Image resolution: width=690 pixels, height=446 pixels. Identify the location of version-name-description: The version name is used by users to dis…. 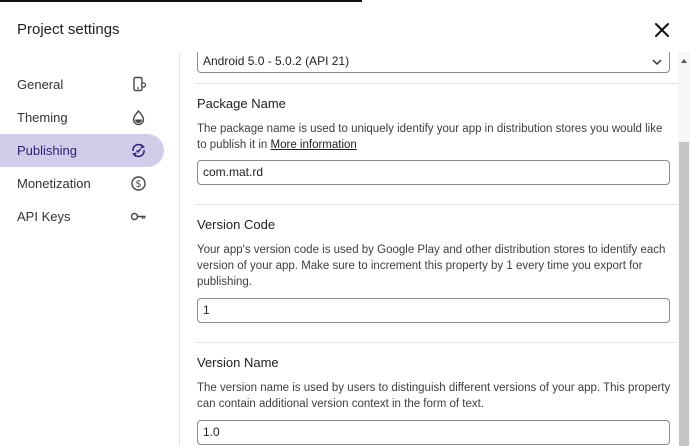
(434, 396).